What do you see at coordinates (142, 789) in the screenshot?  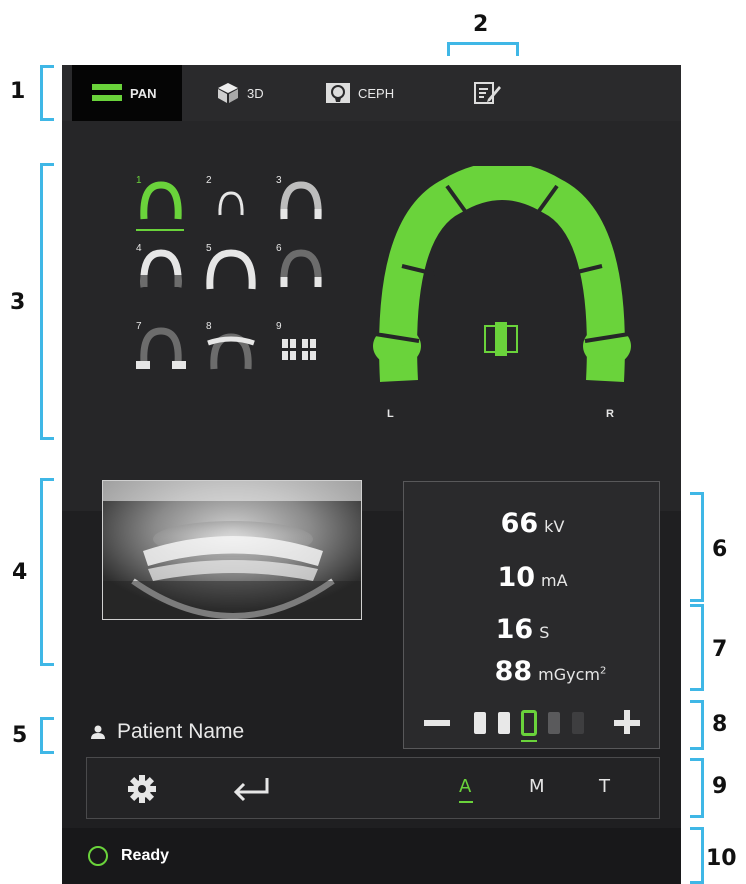 I see `settings-gear-icon` at bounding box center [142, 789].